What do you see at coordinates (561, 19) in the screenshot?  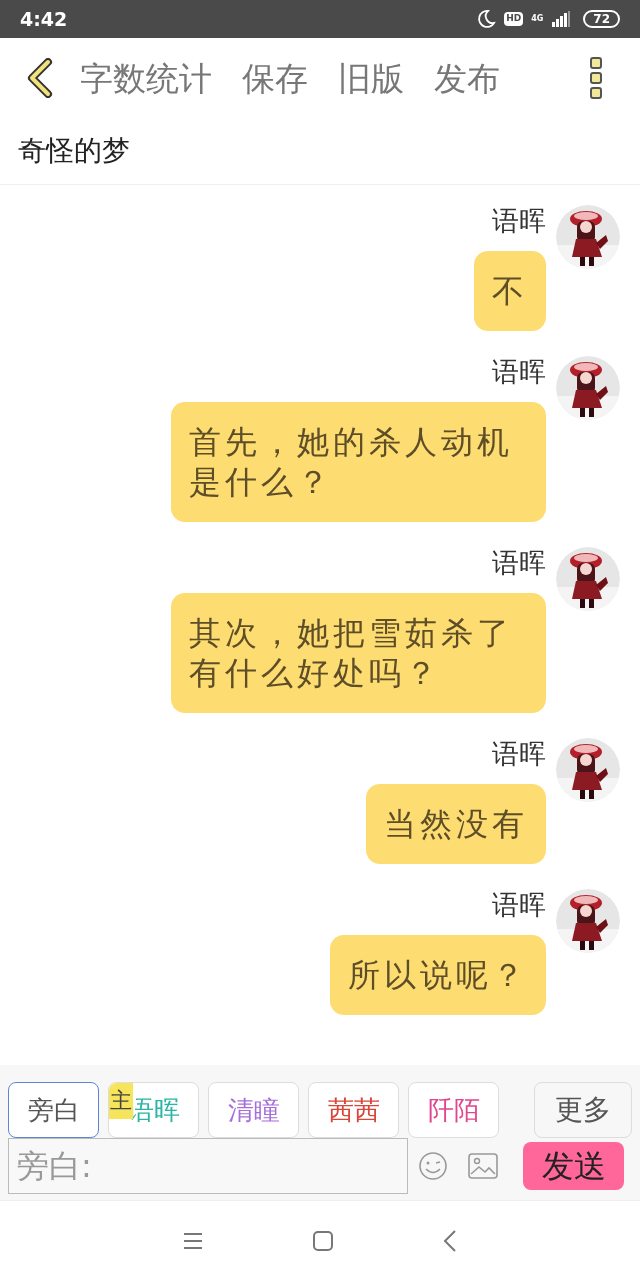 I see `signal-icon` at bounding box center [561, 19].